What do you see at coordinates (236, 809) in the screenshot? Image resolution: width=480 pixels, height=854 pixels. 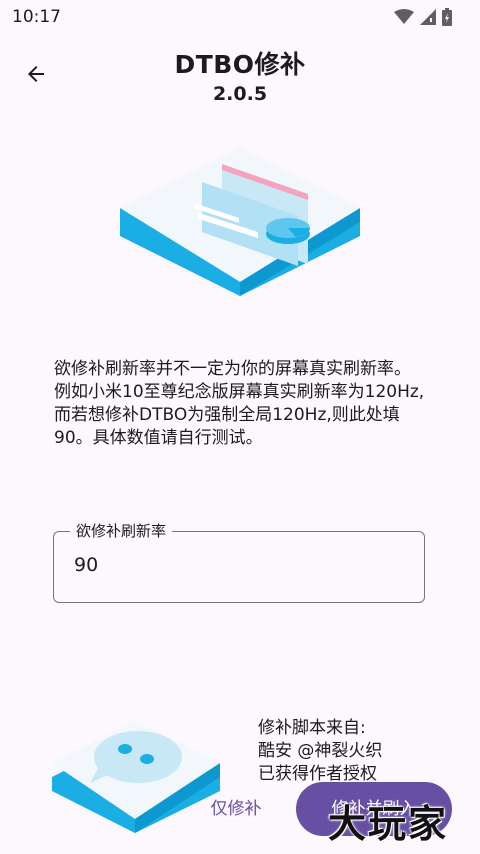 I see `patch-only-button: 仅修补` at bounding box center [236, 809].